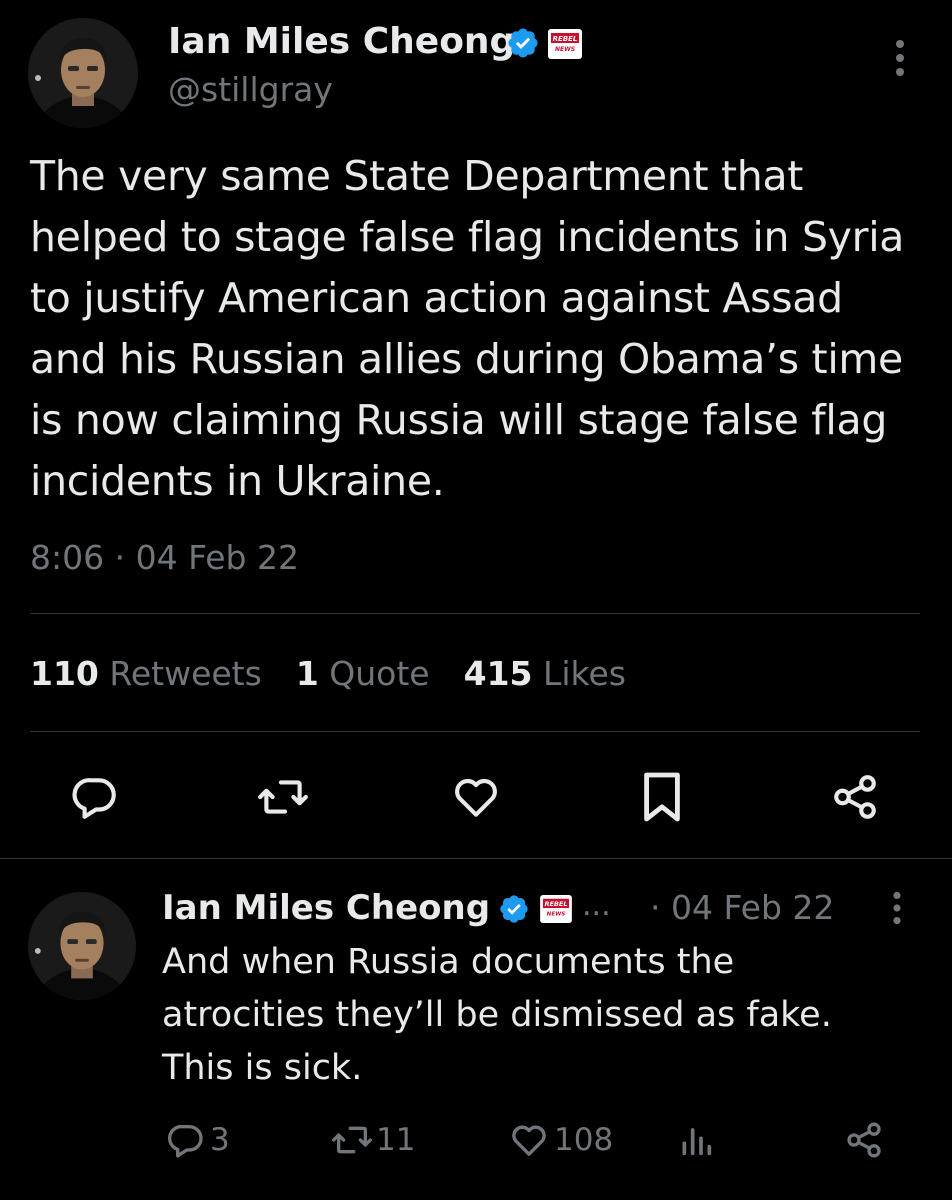 The width and height of the screenshot is (952, 1200). I want to click on reply-affiliate-badge-logo: REBEL NEWS, so click(556, 909).